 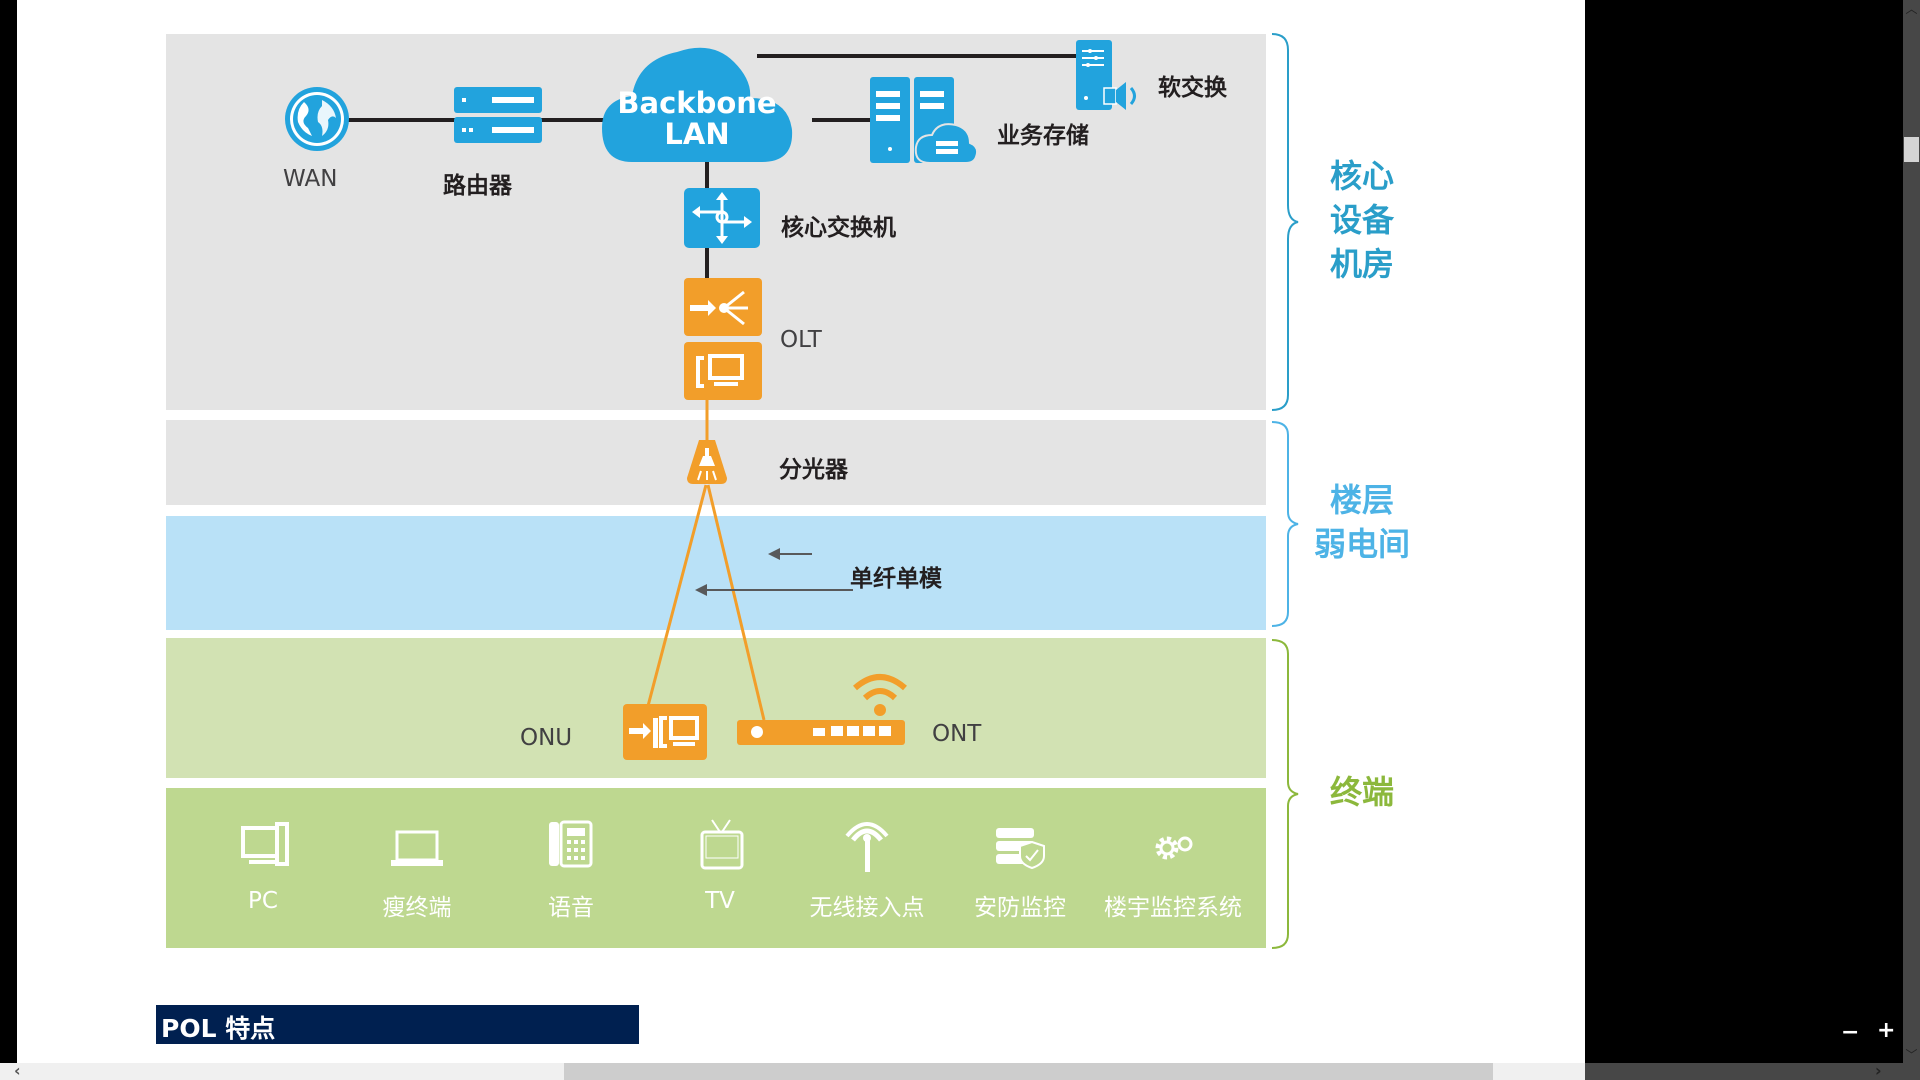 I want to click on device-label: 楼宇监控系统, so click(x=1173, y=908).